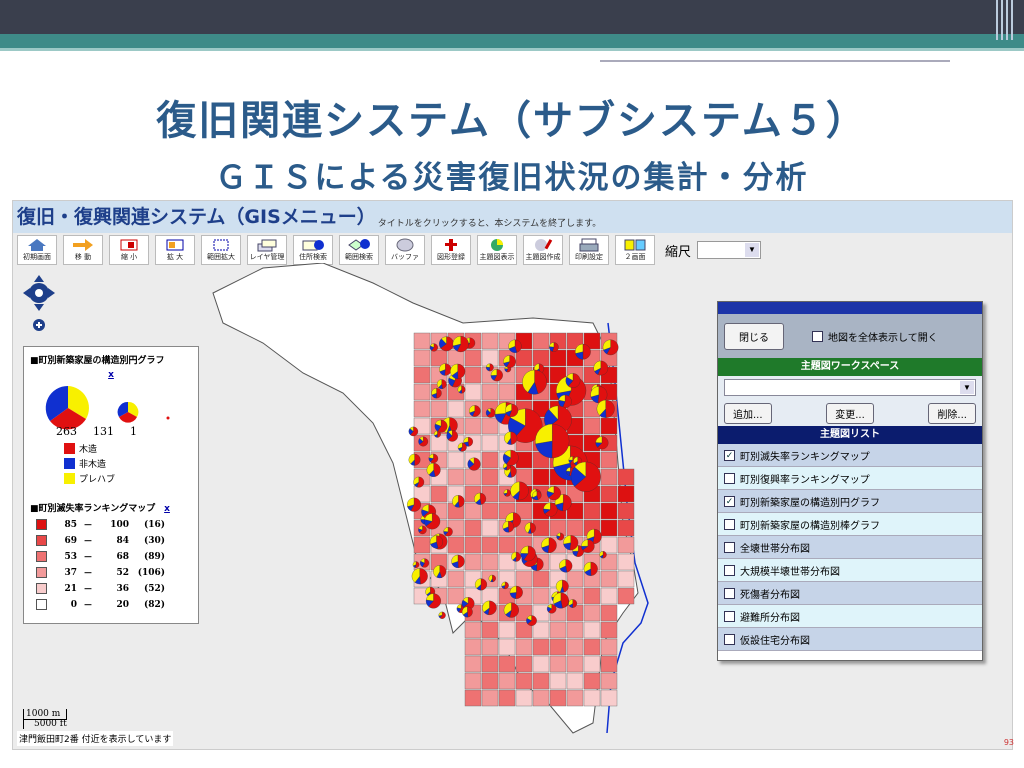 The height and width of the screenshot is (768, 1024). Describe the element at coordinates (967, 387) in the screenshot. I see `chevron-down-icon: ▼` at that location.